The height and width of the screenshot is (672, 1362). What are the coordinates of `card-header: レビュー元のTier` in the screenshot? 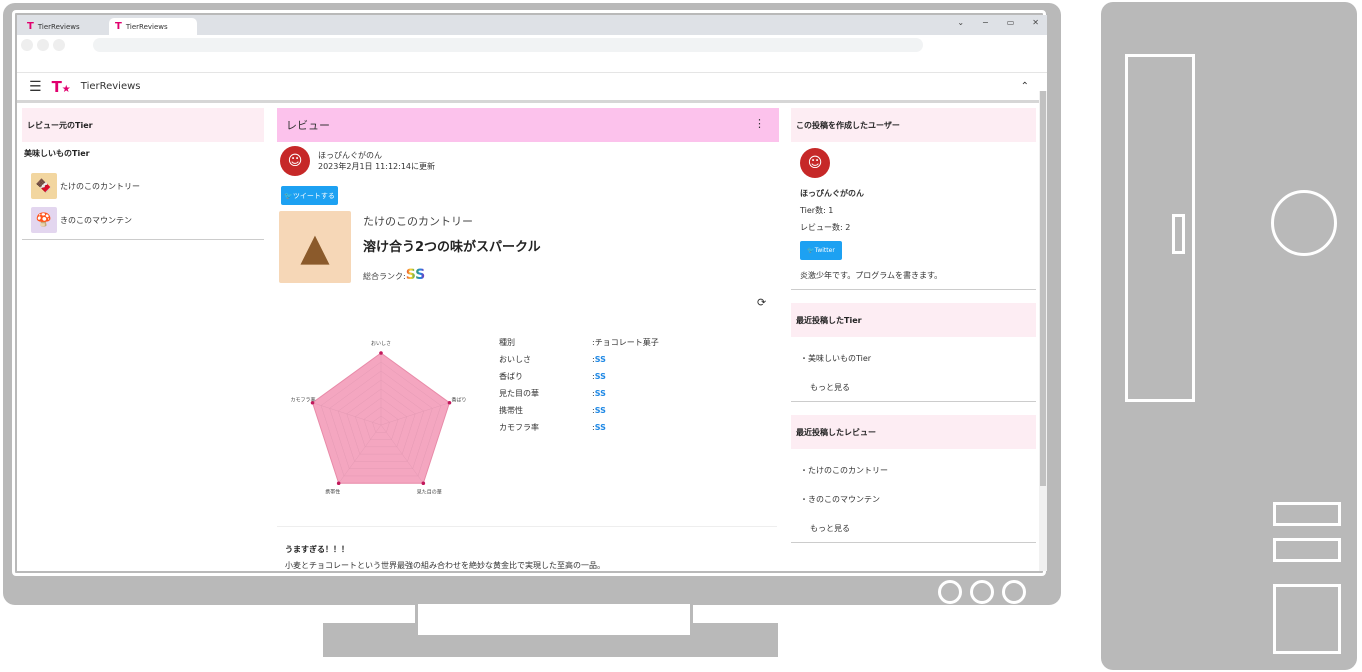 It's located at (143, 125).